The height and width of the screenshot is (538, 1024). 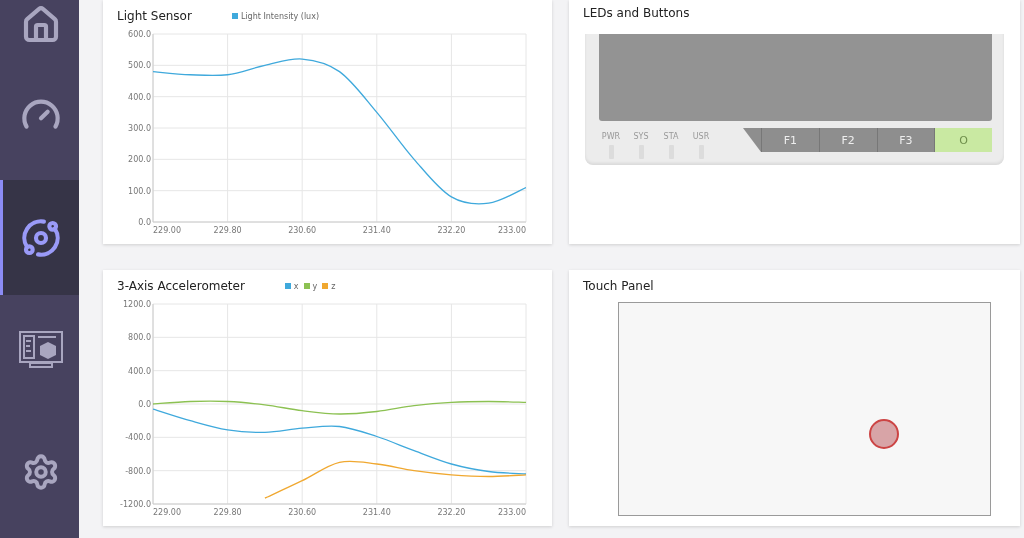 What do you see at coordinates (138, 438) in the screenshot?
I see `tick-label: -400.0` at bounding box center [138, 438].